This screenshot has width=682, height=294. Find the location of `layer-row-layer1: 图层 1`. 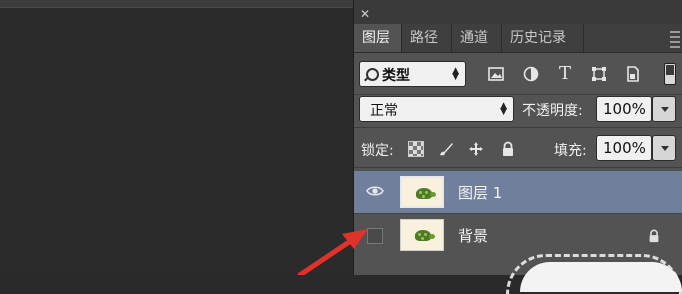

layer-row-layer1: 图层 1 is located at coordinates (518, 192).